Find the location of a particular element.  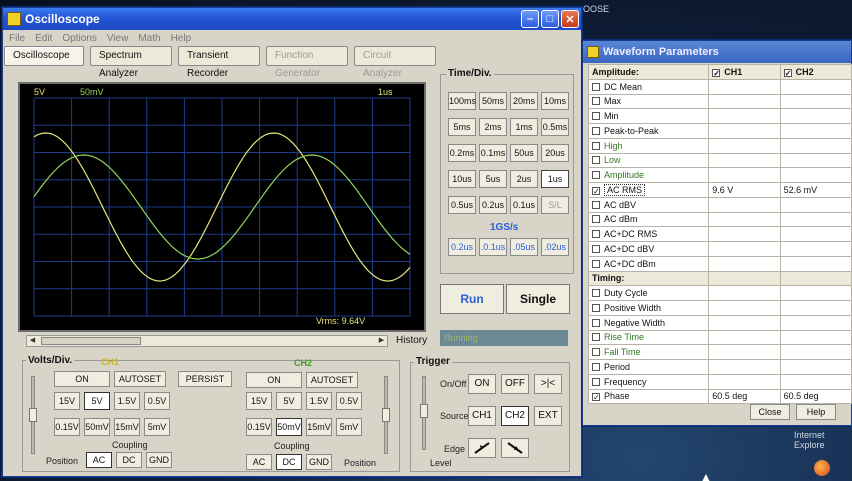

ch2-volts-button: 15V is located at coordinates (259, 401).